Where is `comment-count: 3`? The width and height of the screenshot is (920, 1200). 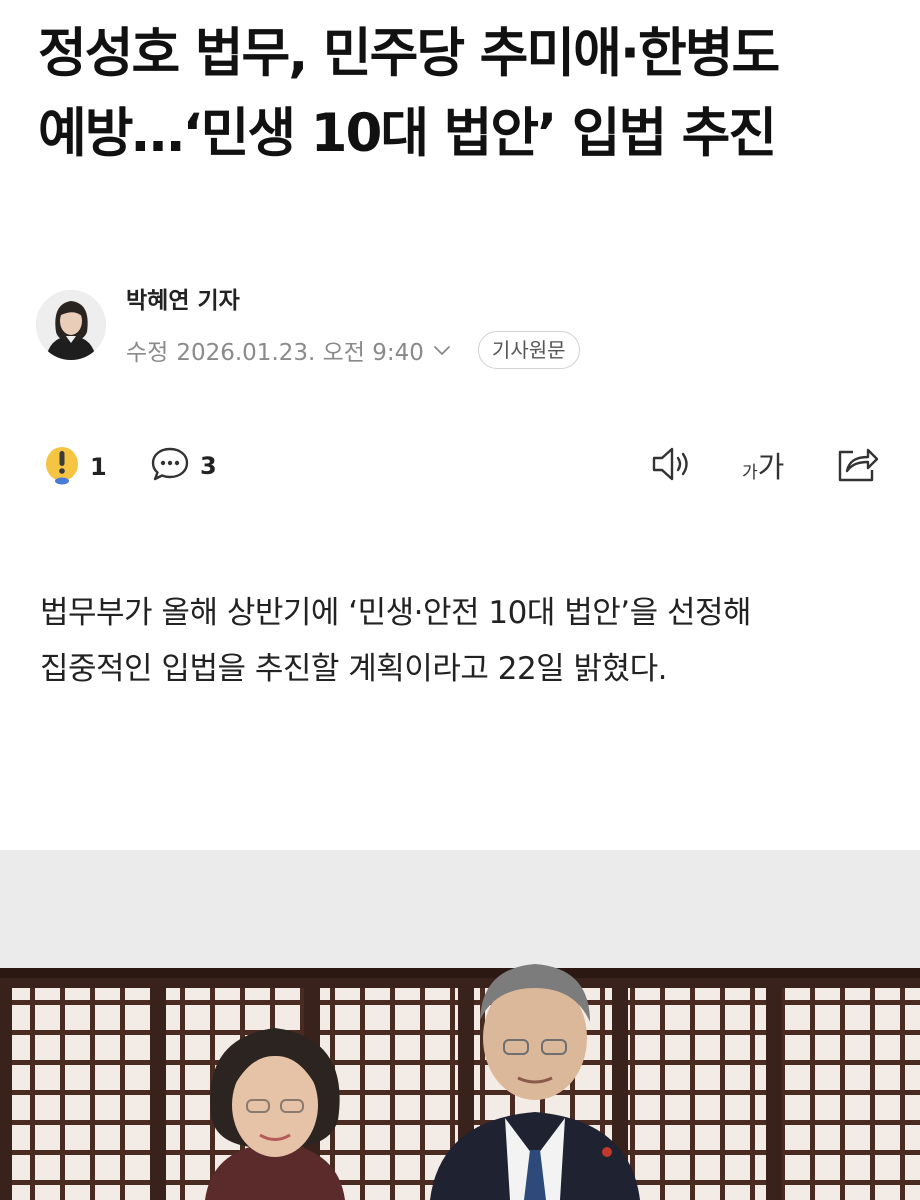 comment-count: 3 is located at coordinates (208, 466).